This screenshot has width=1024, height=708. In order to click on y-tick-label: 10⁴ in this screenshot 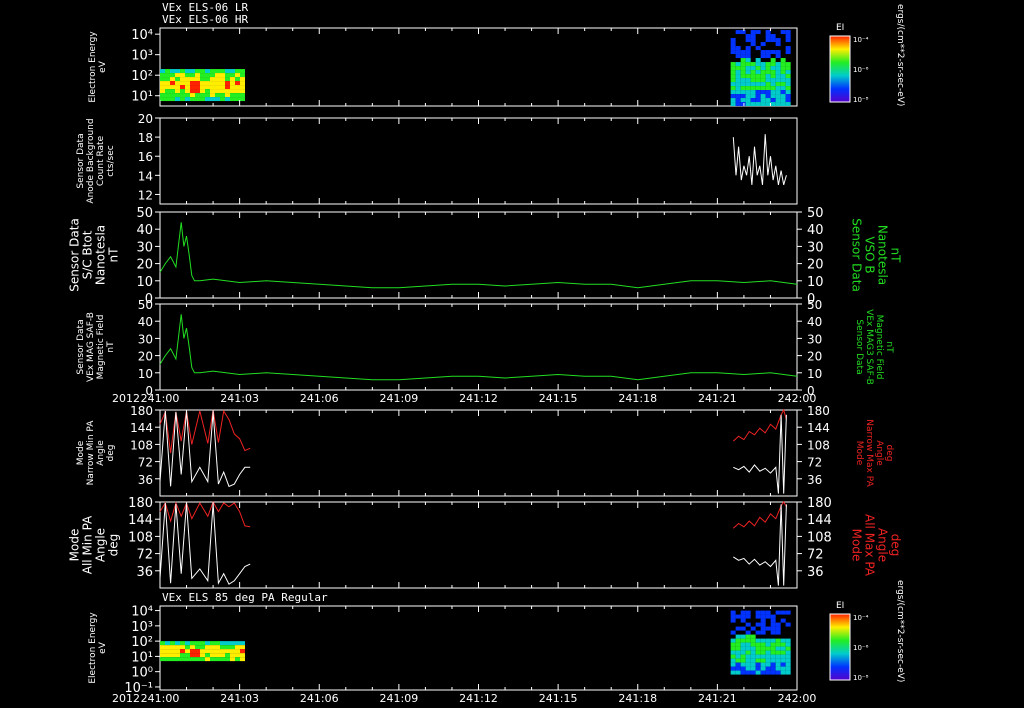, I will do `click(142, 35)`.